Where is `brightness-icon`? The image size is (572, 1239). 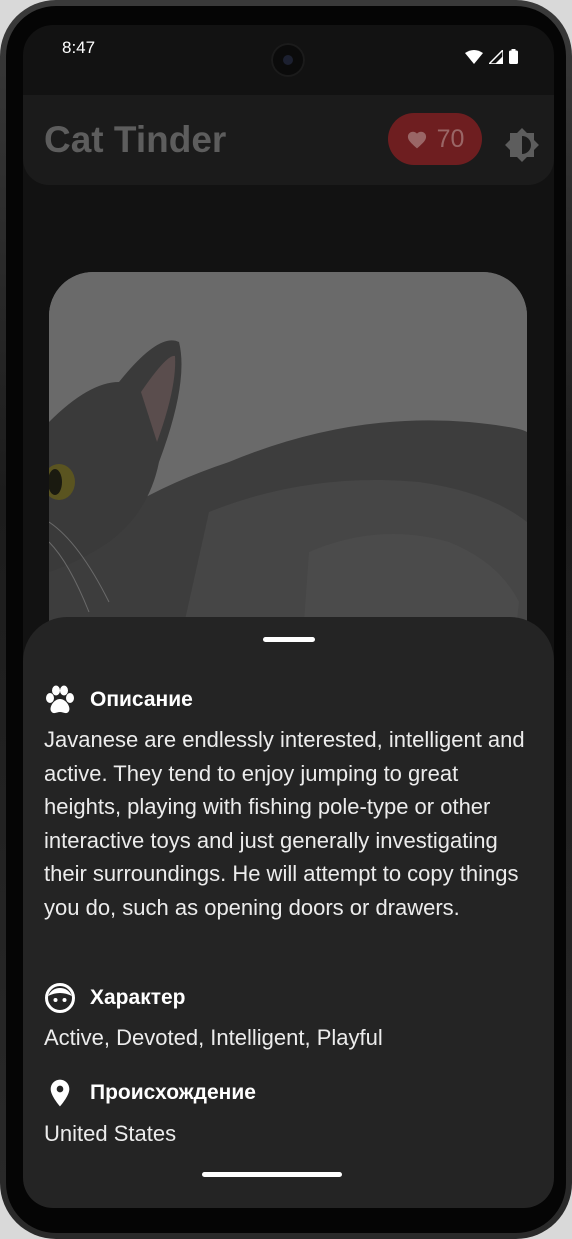 brightness-icon is located at coordinates (522, 145).